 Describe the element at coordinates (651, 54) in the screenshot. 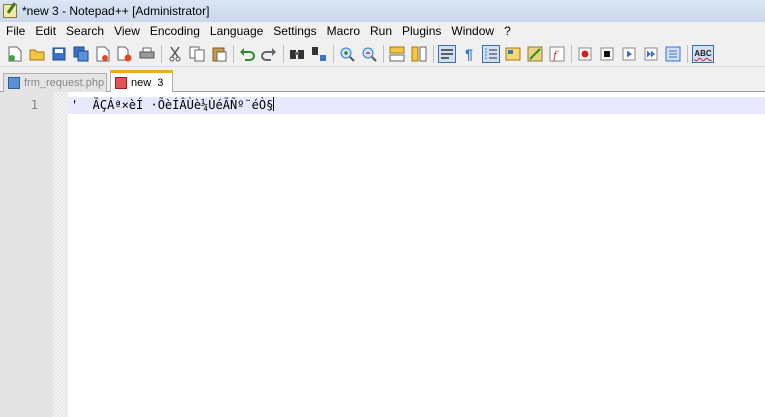

I see `run-macro-multiple-icon` at that location.